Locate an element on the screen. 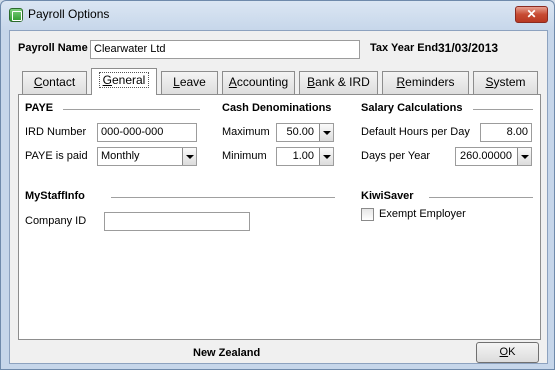  ok-key: O is located at coordinates (504, 352).